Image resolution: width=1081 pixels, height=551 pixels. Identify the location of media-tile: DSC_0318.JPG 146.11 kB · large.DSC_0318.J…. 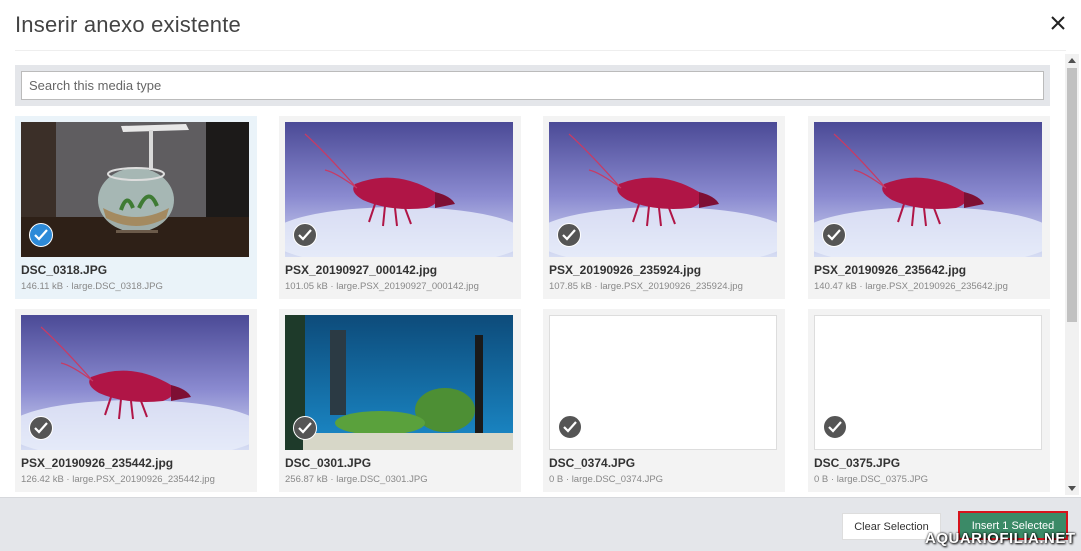
(136, 207).